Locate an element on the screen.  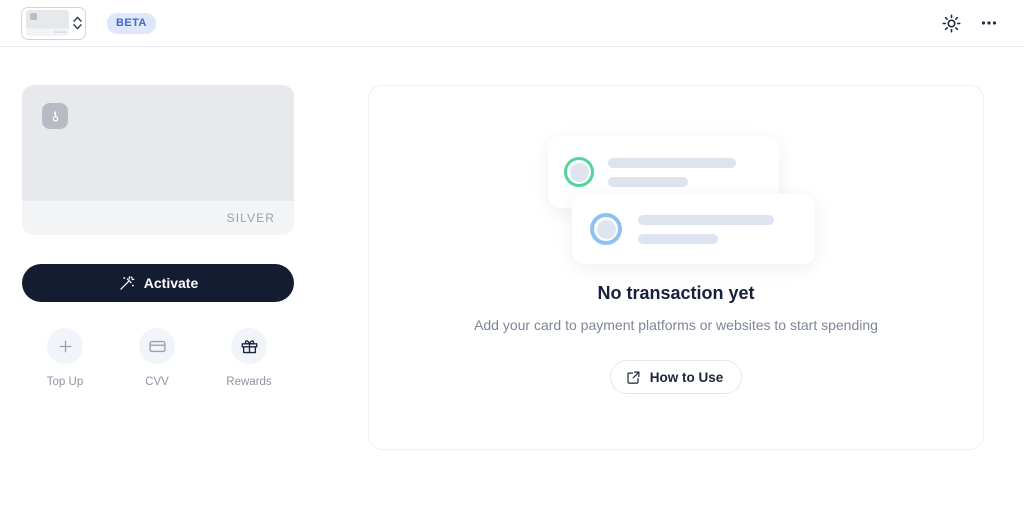
virtual-card-footer: SILVER is located at coordinates (158, 218).